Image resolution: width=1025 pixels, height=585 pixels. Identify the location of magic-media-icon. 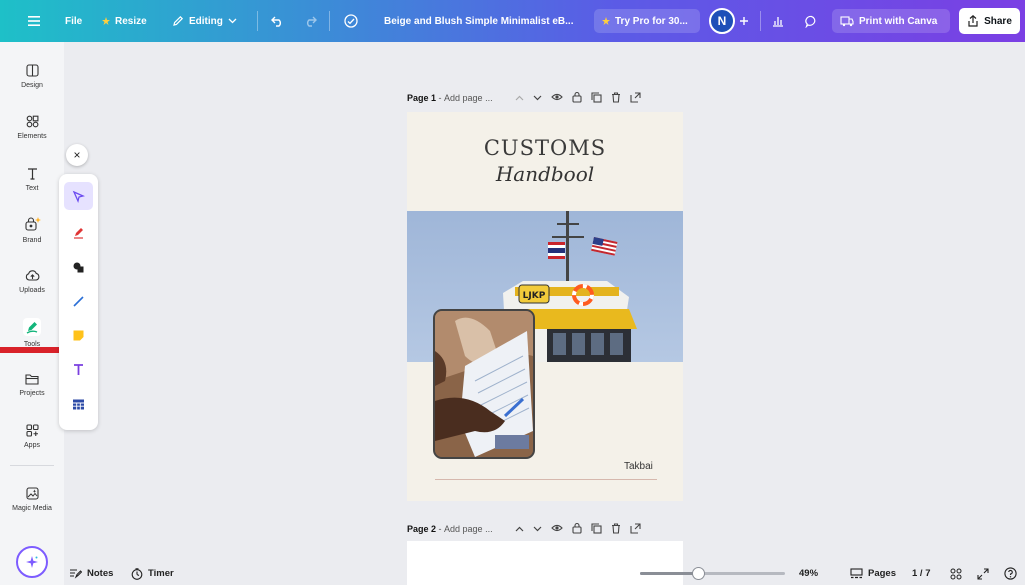
(32, 493).